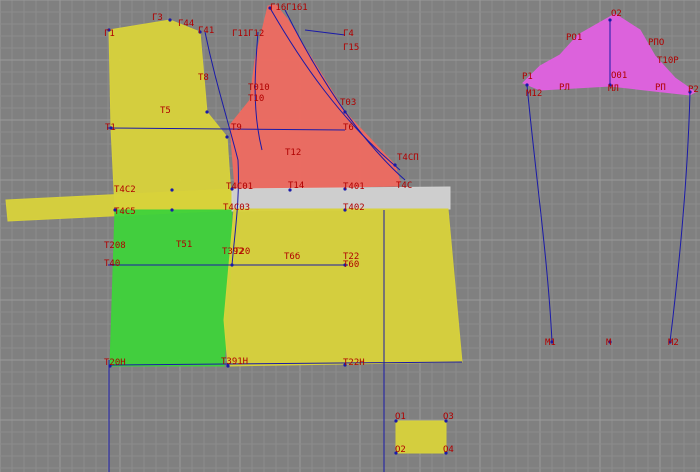  Describe the element at coordinates (408, 158) in the screenshot. I see `point-label-t4cp: Т4СП` at that location.